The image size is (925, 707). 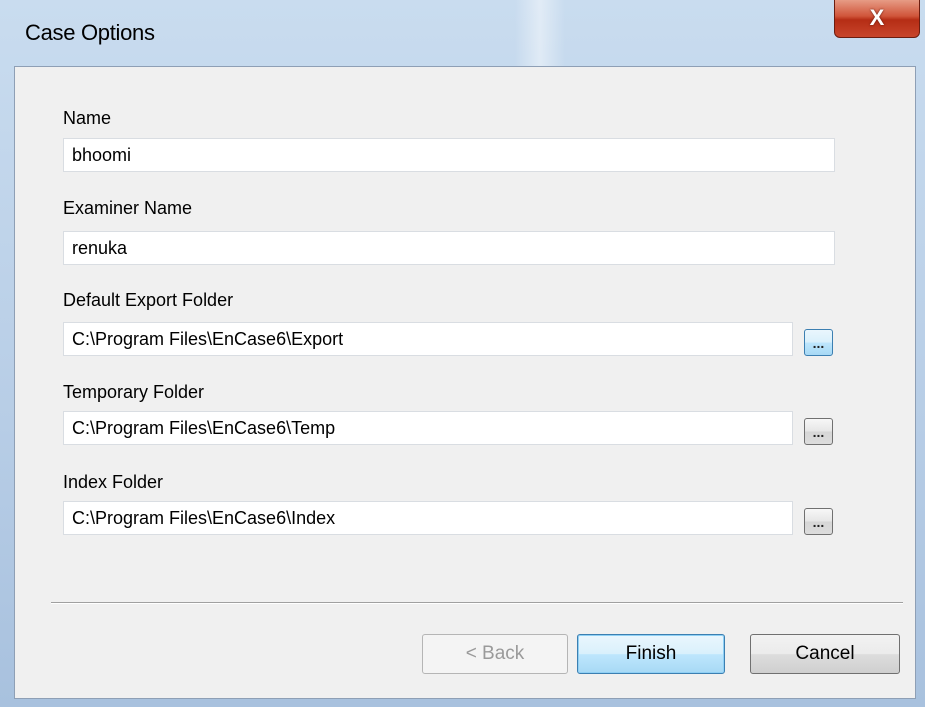 I want to click on name-label: Name, so click(x=87, y=118).